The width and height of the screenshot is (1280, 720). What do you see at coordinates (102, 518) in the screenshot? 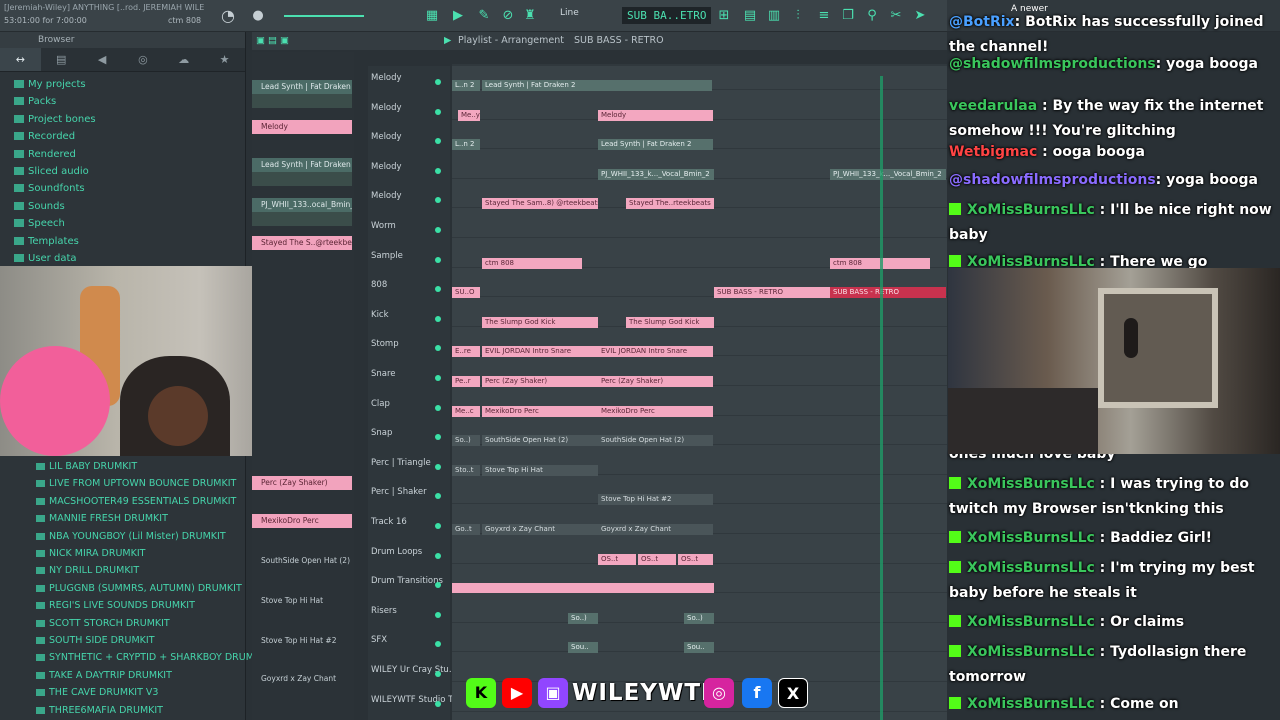
I see `browser-item-drumkit: MANNIE FRESH DRUMKIT` at bounding box center [102, 518].